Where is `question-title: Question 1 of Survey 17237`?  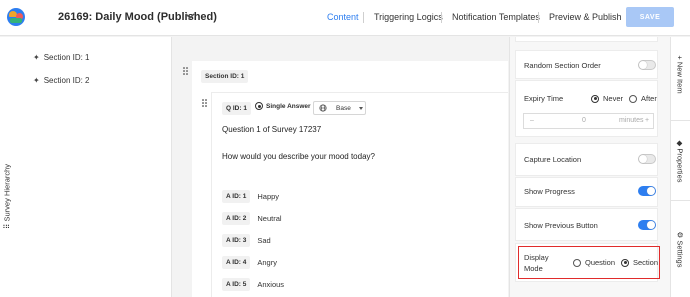
question-title: Question 1 of Survey 17237 is located at coordinates (271, 129).